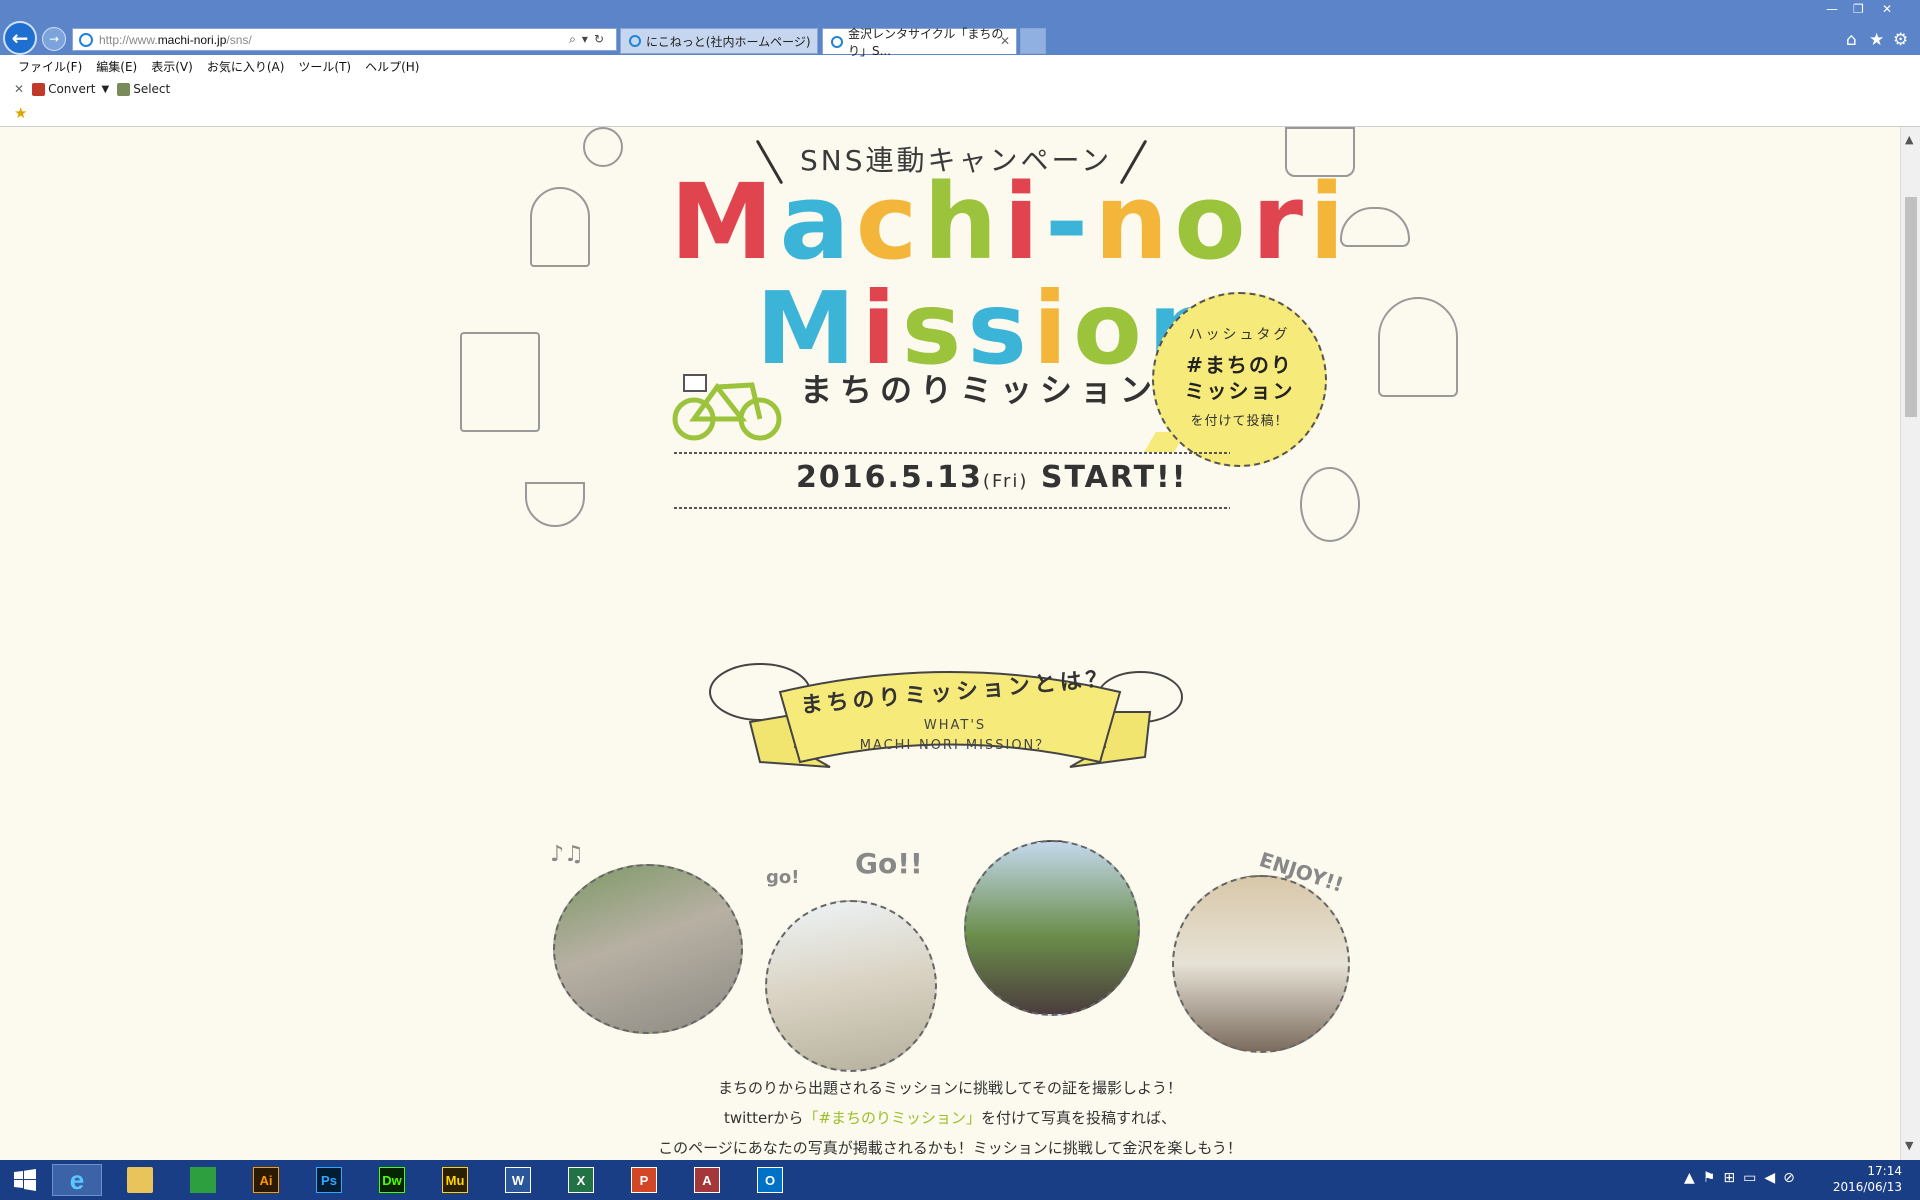  Describe the element at coordinates (324, 66) in the screenshot. I see `menu-tools: ツール(T)` at that location.